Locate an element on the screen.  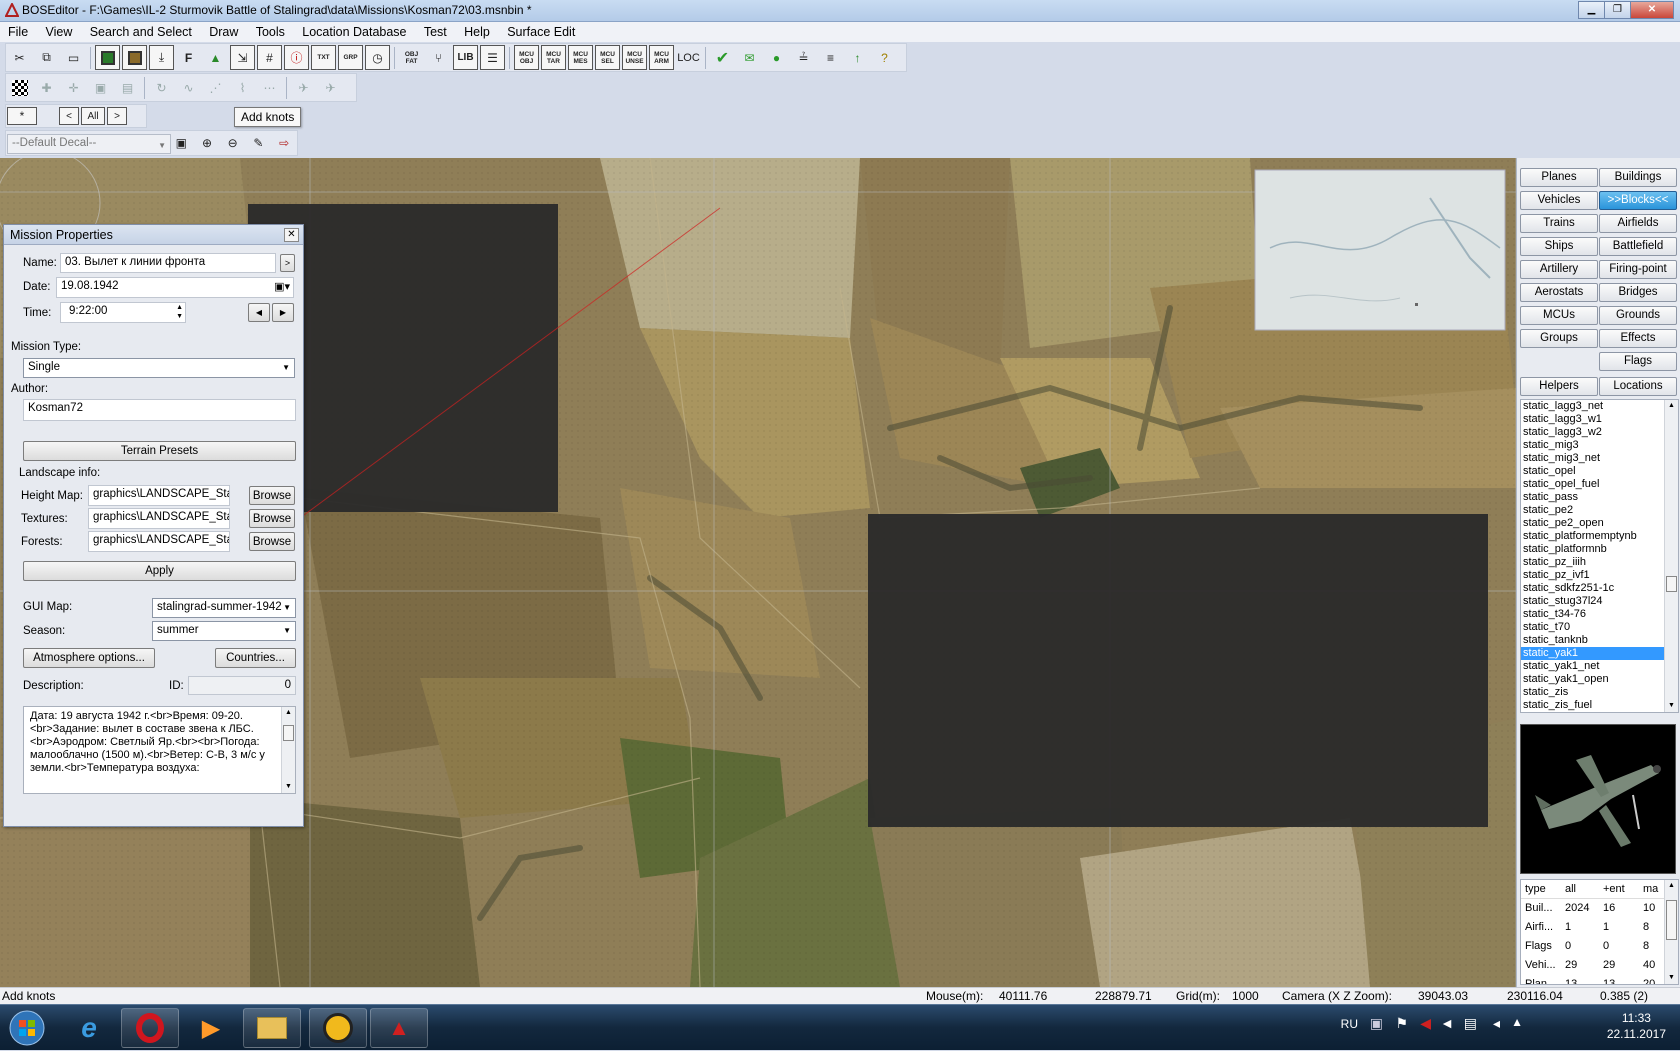
grounds-button: Grounds is located at coordinates (1638, 315).